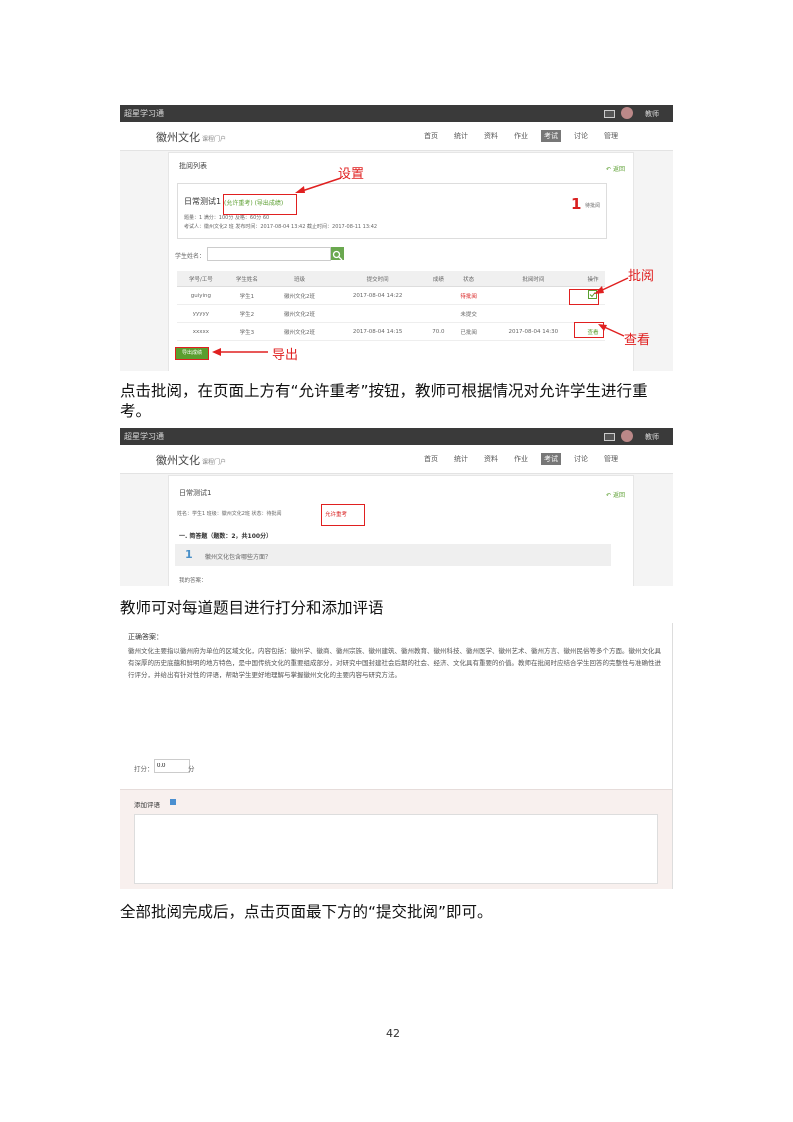 This screenshot has height=1122, width=793. Describe the element at coordinates (193, 581) in the screenshot. I see `answer-label: 我的答案：` at that location.